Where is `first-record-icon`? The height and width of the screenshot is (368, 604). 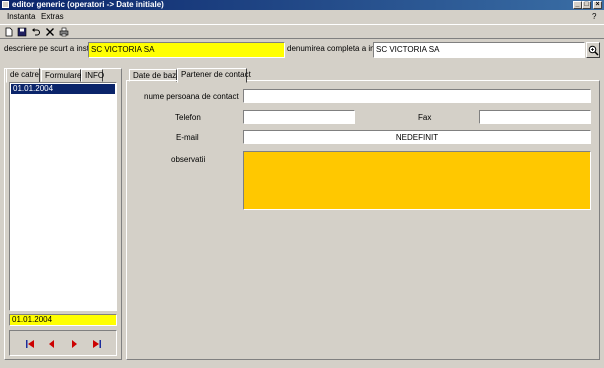 first-record-icon is located at coordinates (30, 344).